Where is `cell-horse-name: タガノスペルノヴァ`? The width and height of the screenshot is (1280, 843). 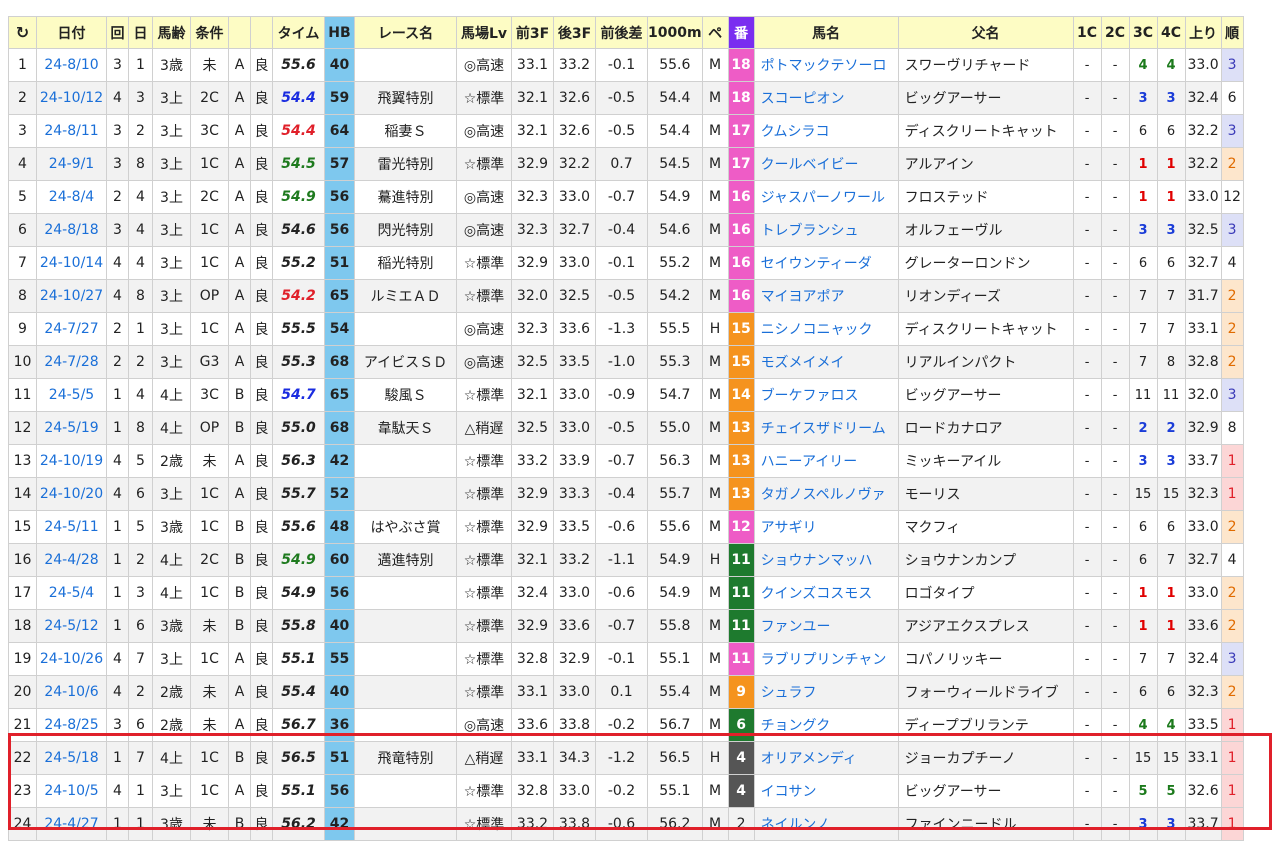 cell-horse-name: タガノスペルノヴァ is located at coordinates (826, 494).